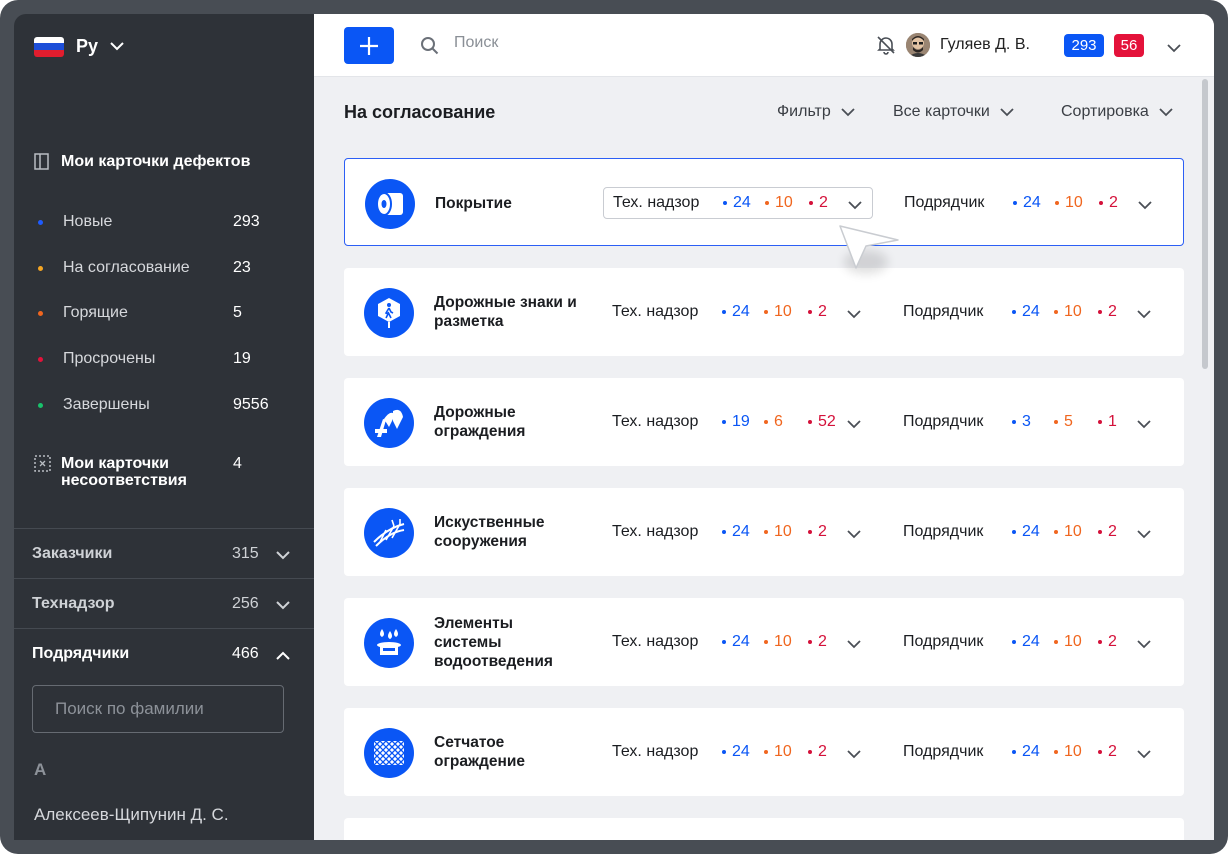 The width and height of the screenshot is (1228, 854). I want to click on all-cards-dropdown: Все карточки, so click(953, 112).